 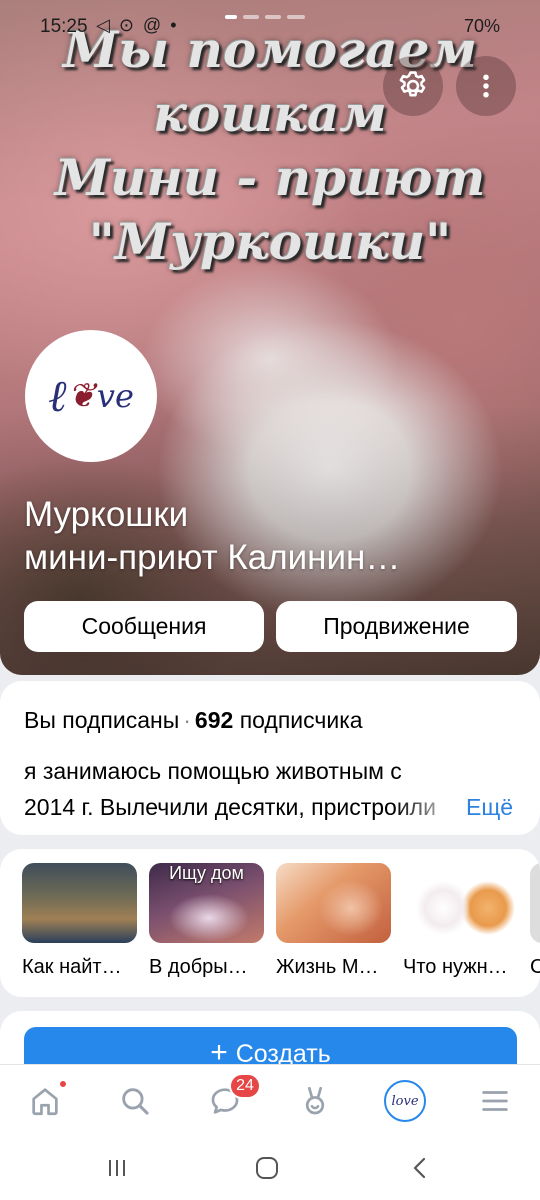 I want to click on tab-search, so click(x=135, y=1101).